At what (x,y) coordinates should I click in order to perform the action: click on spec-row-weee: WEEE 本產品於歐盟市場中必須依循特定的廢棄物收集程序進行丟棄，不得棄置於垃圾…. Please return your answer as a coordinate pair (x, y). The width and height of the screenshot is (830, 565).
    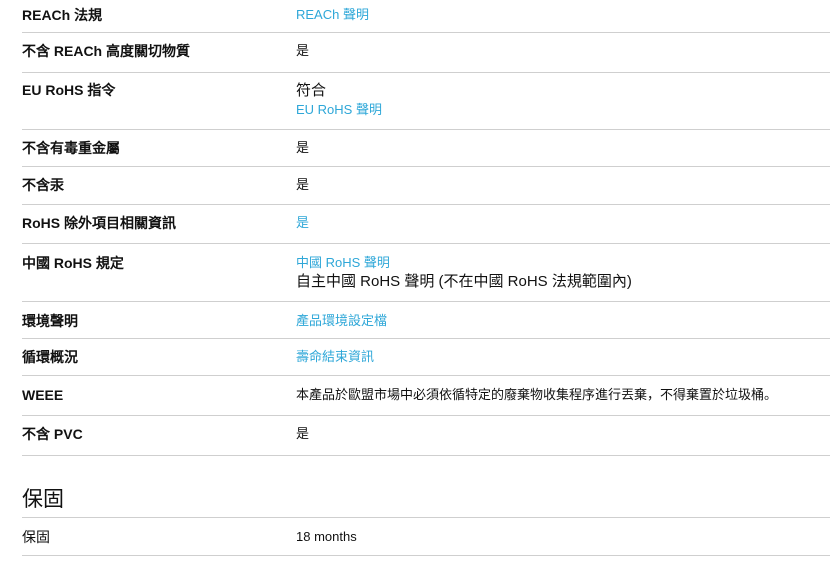
    Looking at the image, I should click on (426, 396).